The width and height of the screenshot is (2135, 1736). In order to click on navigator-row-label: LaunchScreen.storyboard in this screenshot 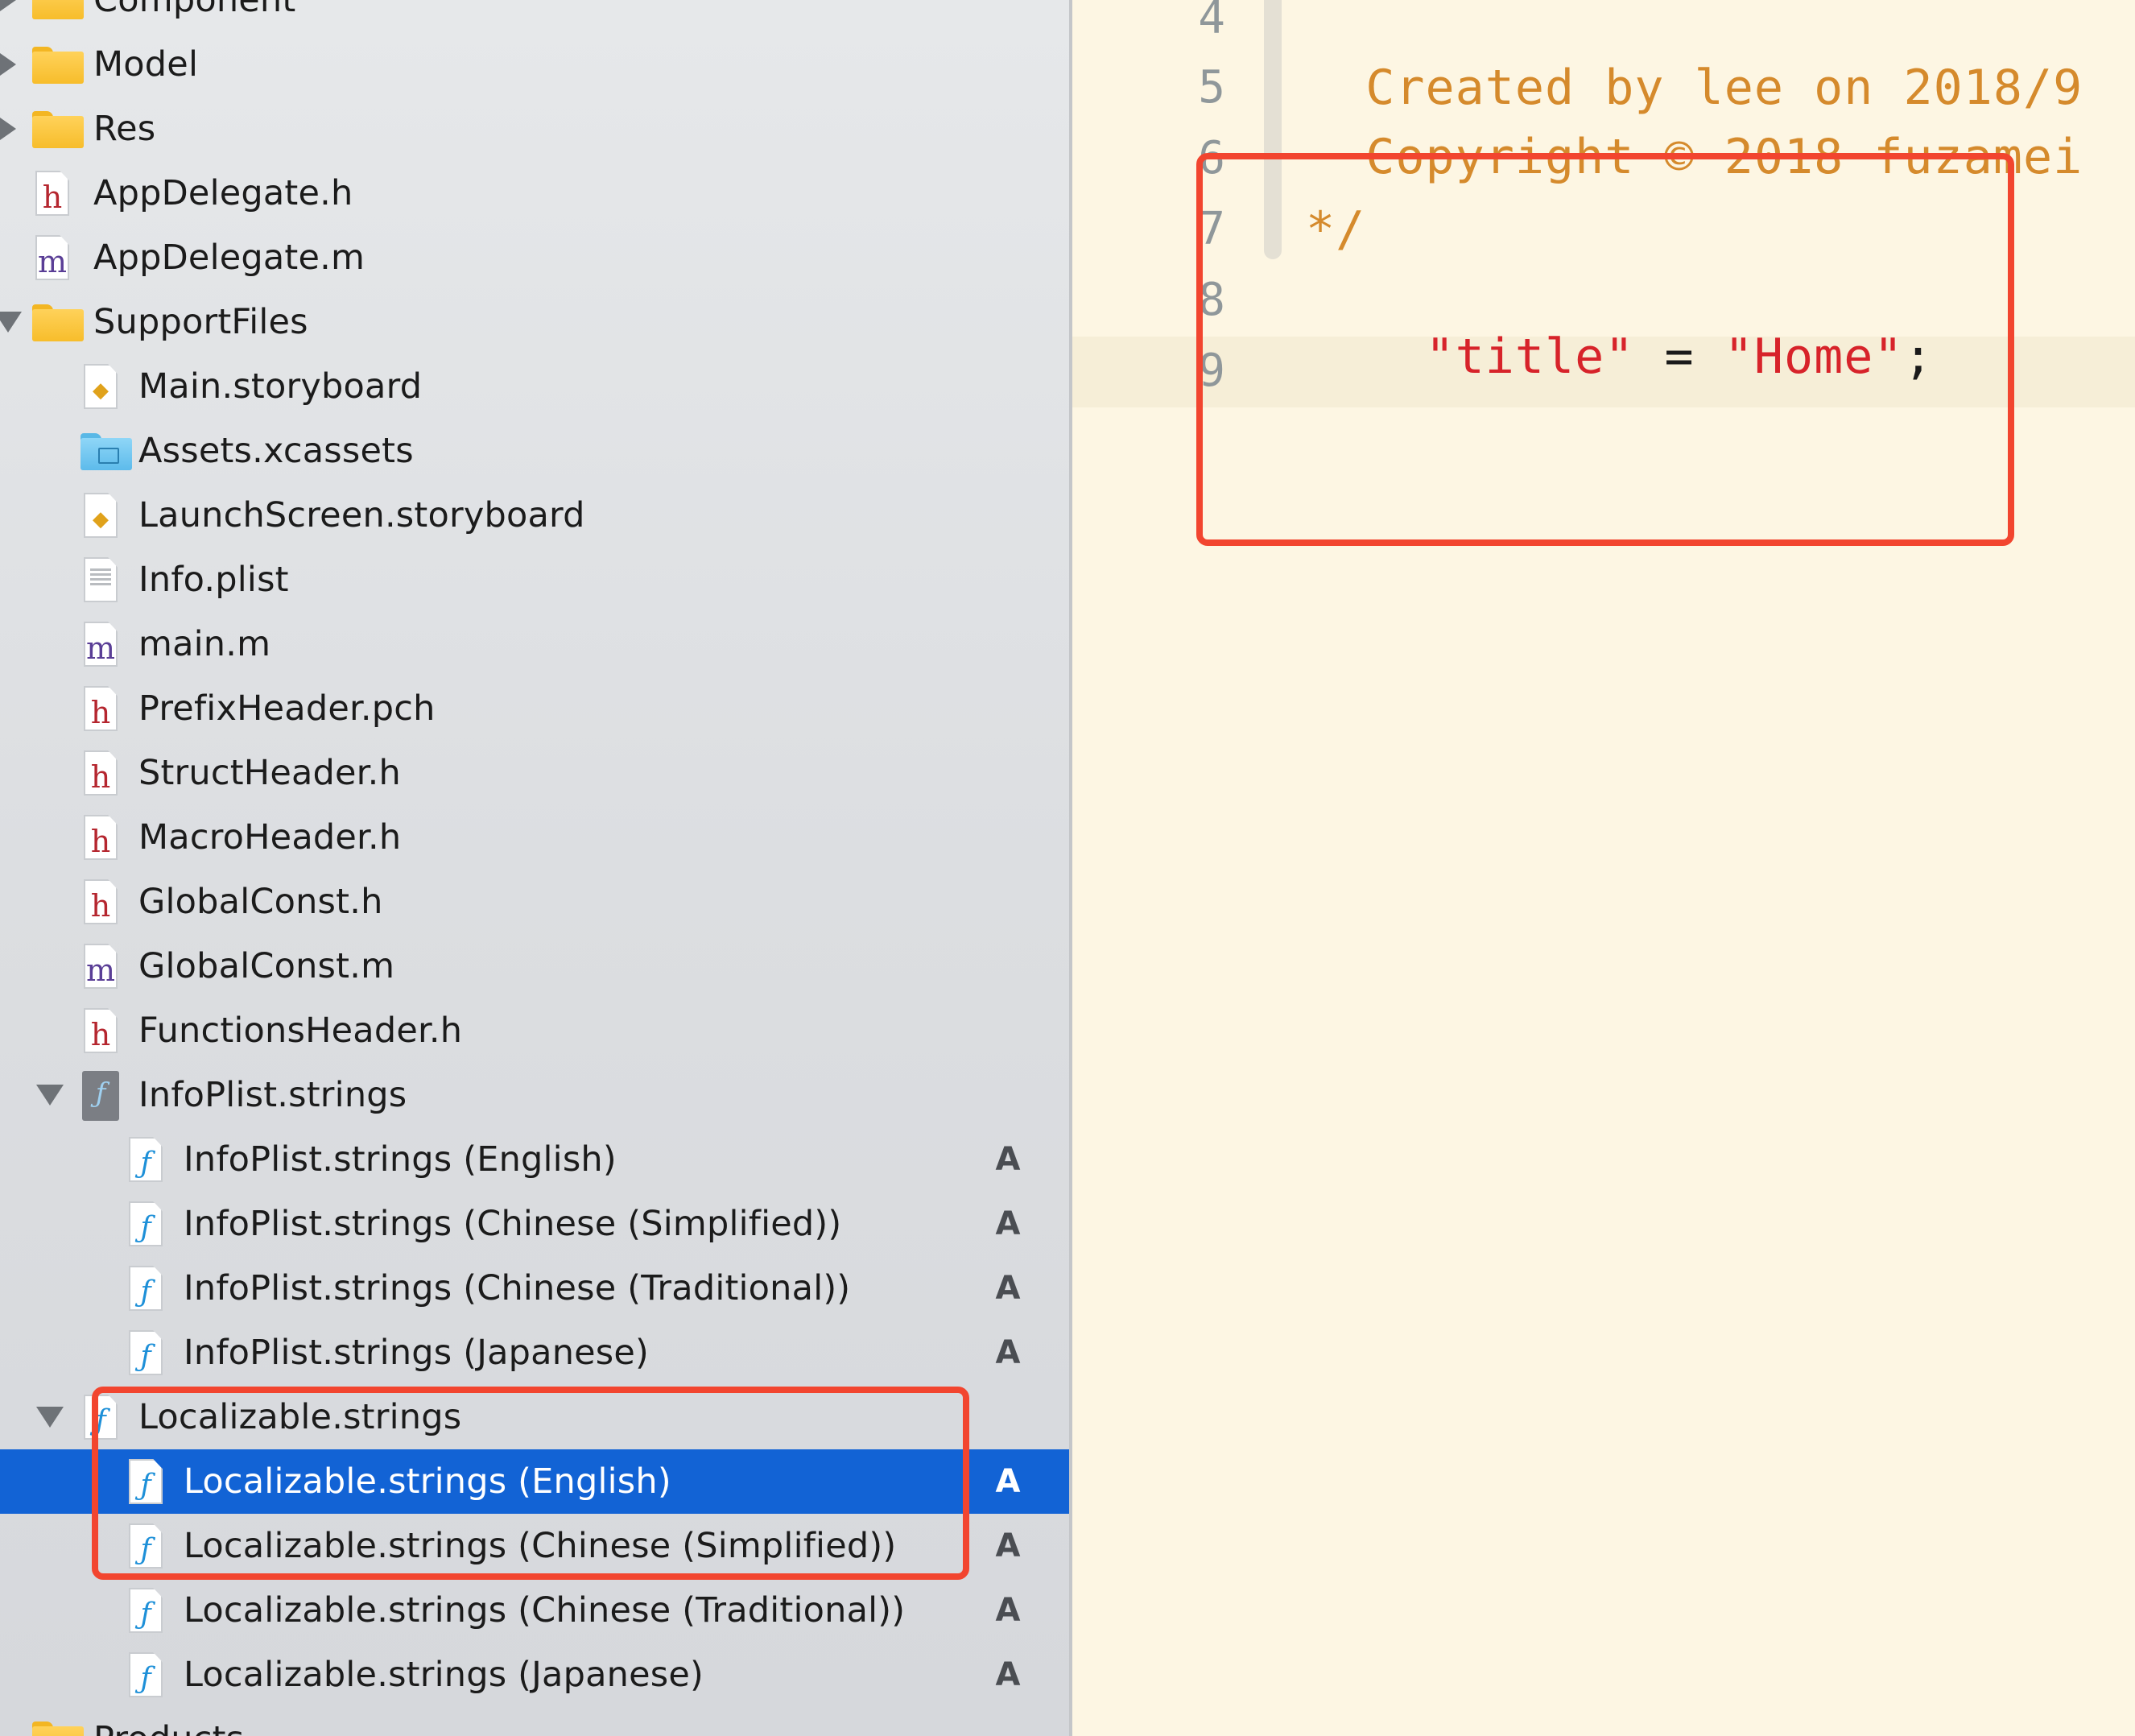, I will do `click(361, 515)`.